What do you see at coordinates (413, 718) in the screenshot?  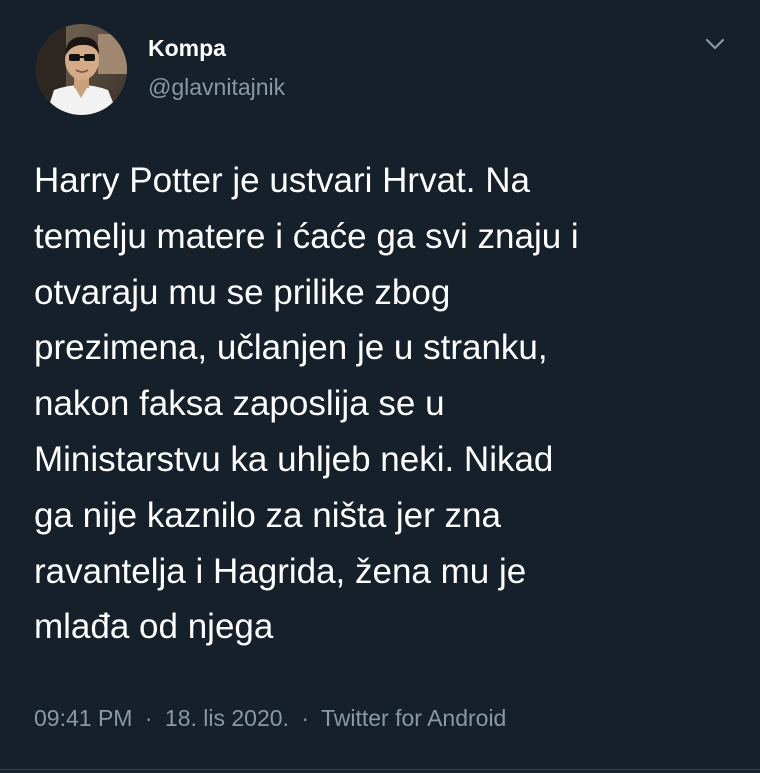 I see `tweet-source: Twitter for Android` at bounding box center [413, 718].